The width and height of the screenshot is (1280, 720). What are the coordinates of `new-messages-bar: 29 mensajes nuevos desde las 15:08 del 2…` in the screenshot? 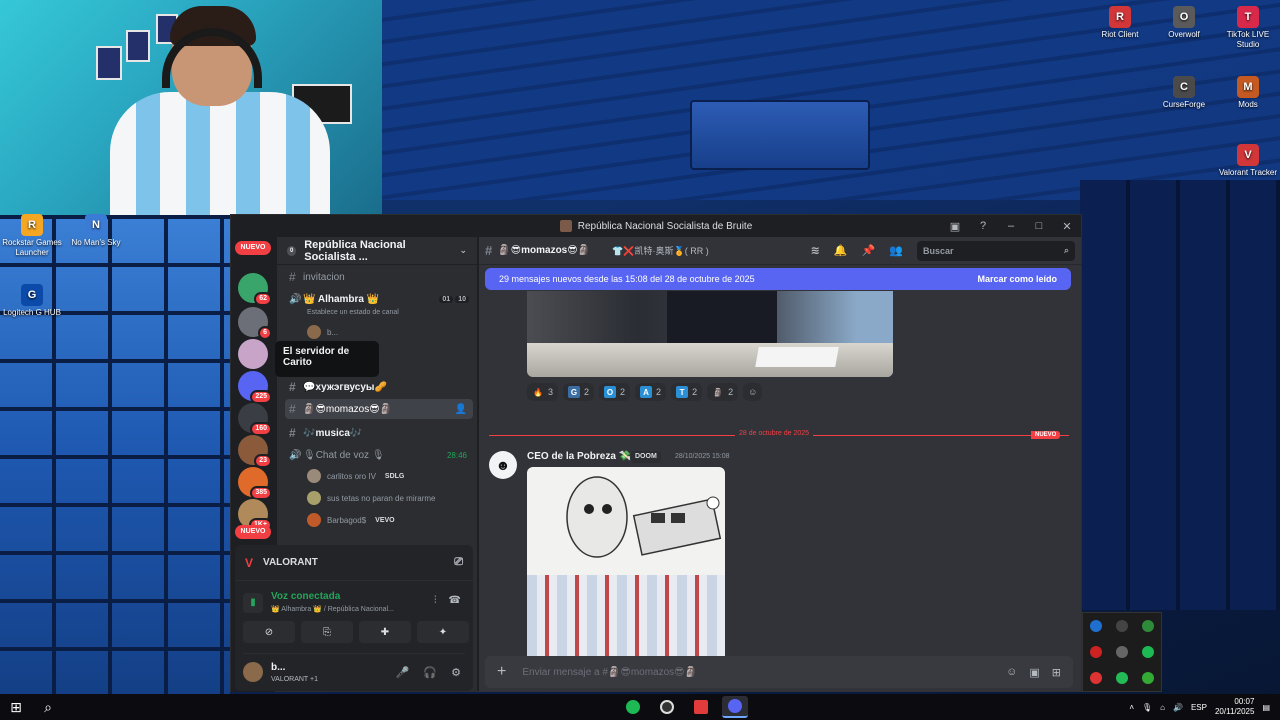 It's located at (778, 279).